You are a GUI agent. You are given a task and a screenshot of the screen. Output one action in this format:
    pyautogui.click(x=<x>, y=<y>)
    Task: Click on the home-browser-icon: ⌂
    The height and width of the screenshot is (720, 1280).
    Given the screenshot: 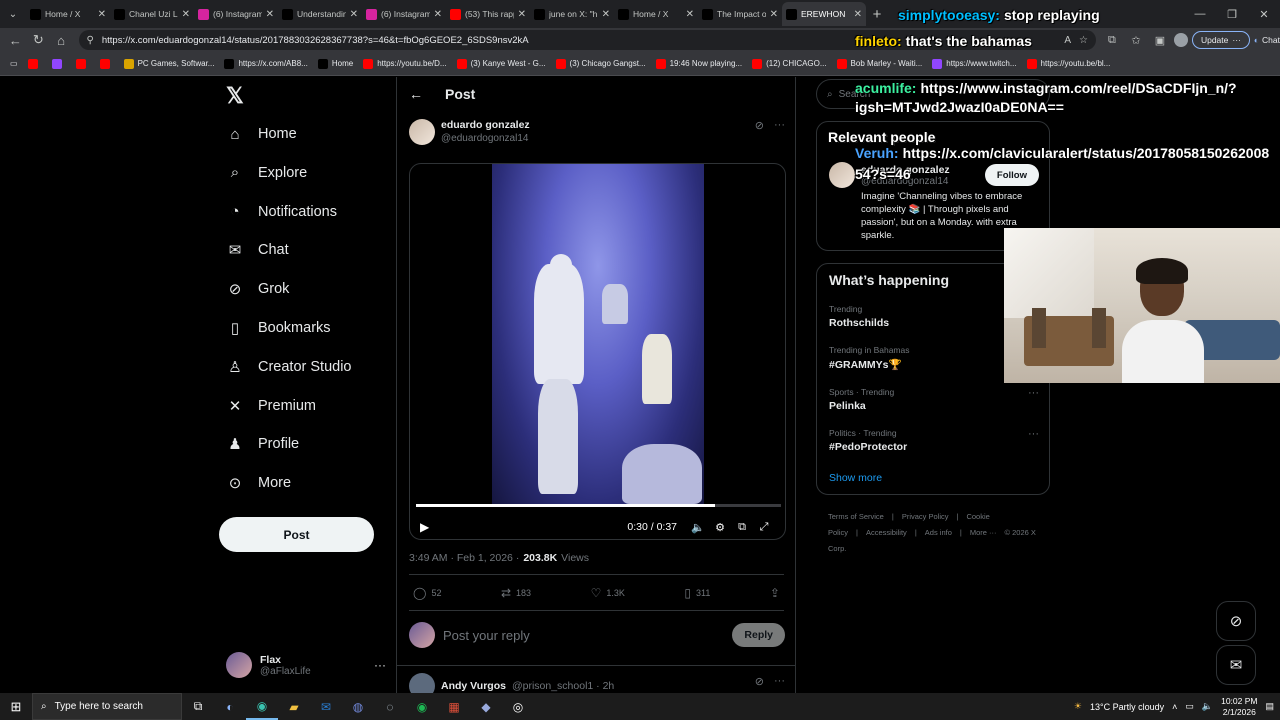 What is the action you would take?
    pyautogui.click(x=61, y=40)
    